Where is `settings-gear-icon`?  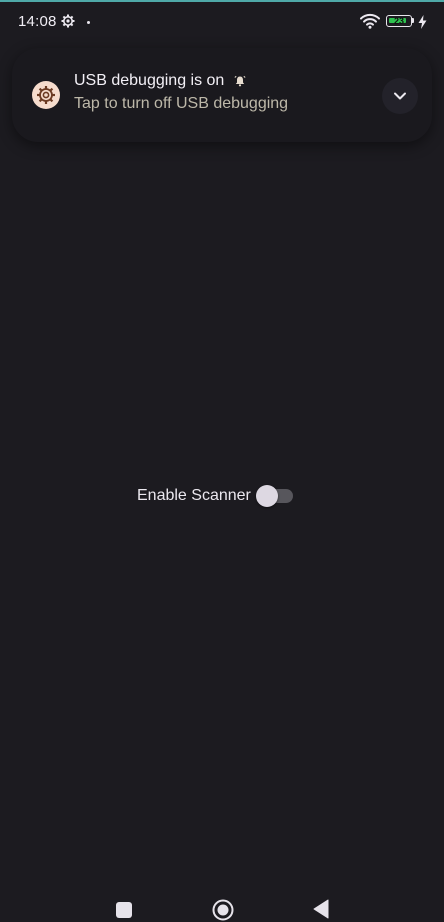 settings-gear-icon is located at coordinates (68, 21).